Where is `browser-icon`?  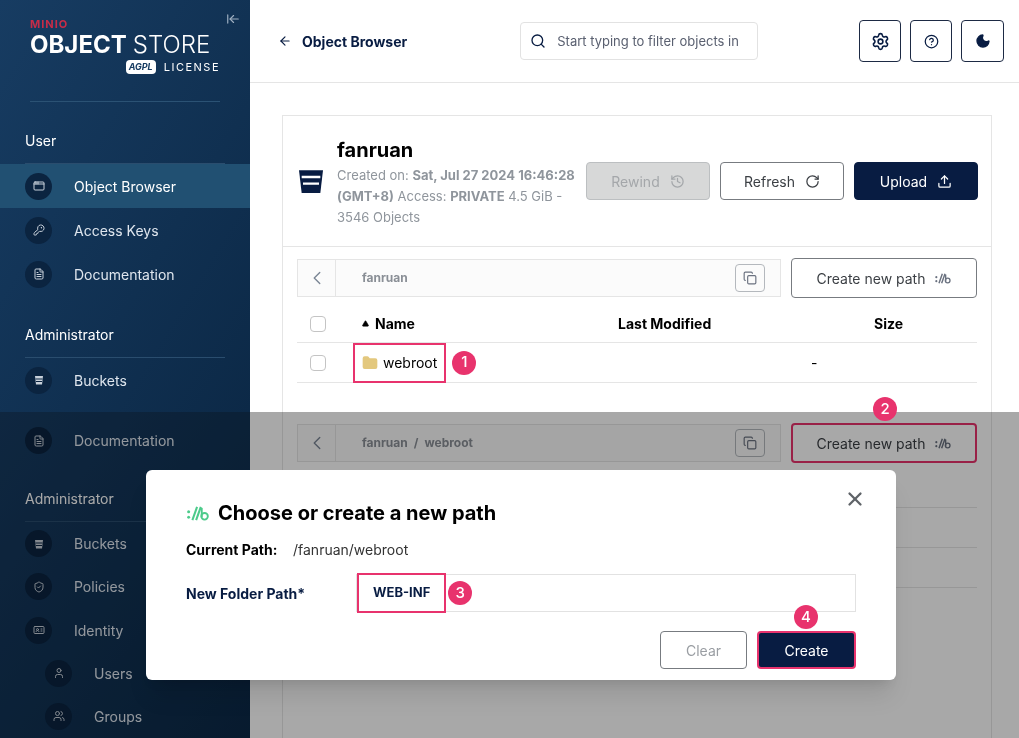
browser-icon is located at coordinates (38, 186).